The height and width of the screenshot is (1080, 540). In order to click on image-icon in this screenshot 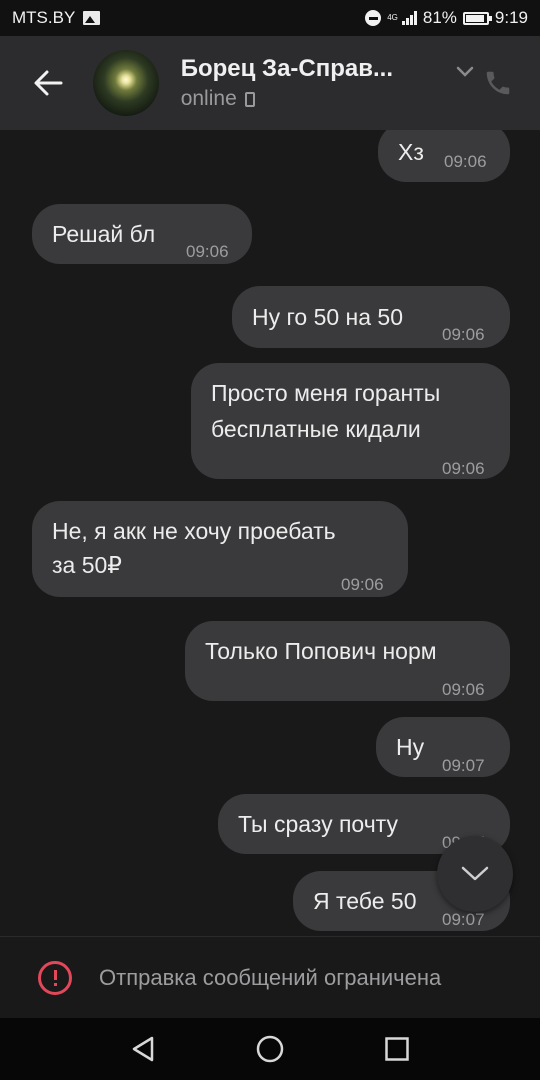, I will do `click(92, 18)`.